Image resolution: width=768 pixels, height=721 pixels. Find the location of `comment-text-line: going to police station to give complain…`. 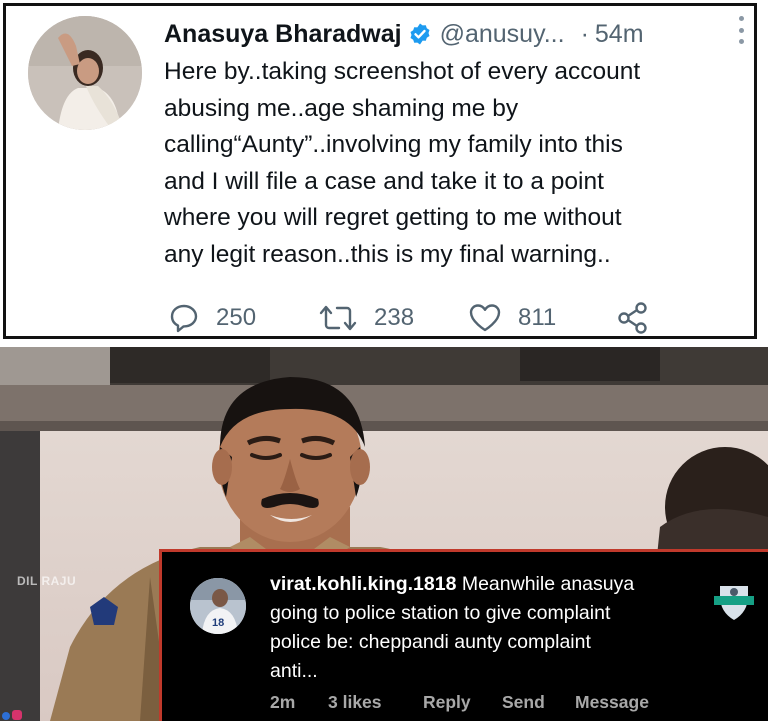

comment-text-line: going to police station to give complain… is located at coordinates (440, 613).